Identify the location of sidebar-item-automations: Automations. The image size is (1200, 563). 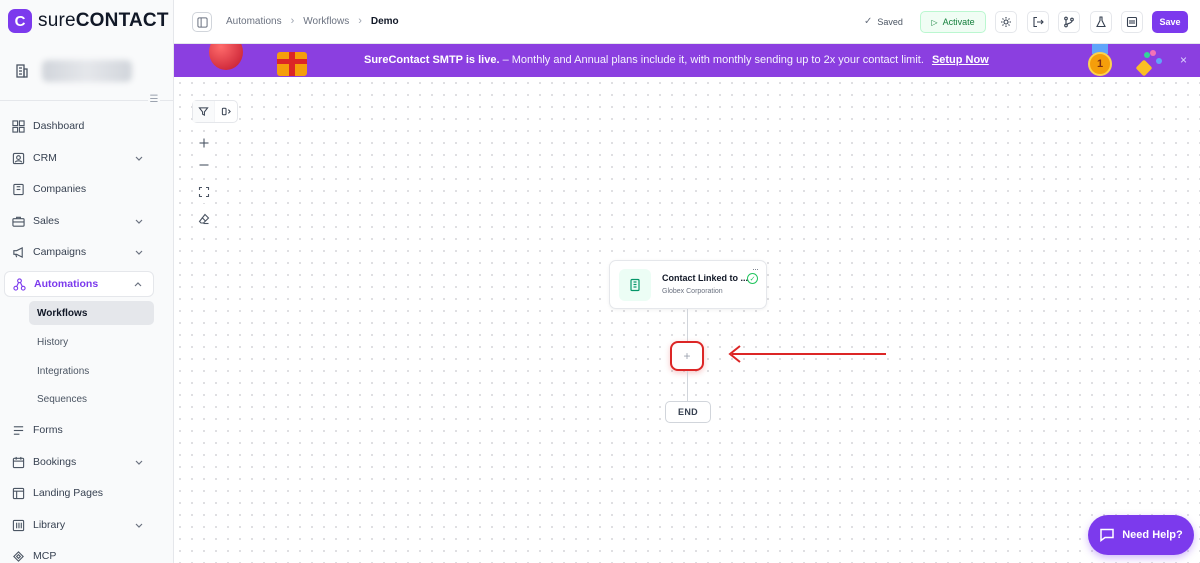
(79, 284).